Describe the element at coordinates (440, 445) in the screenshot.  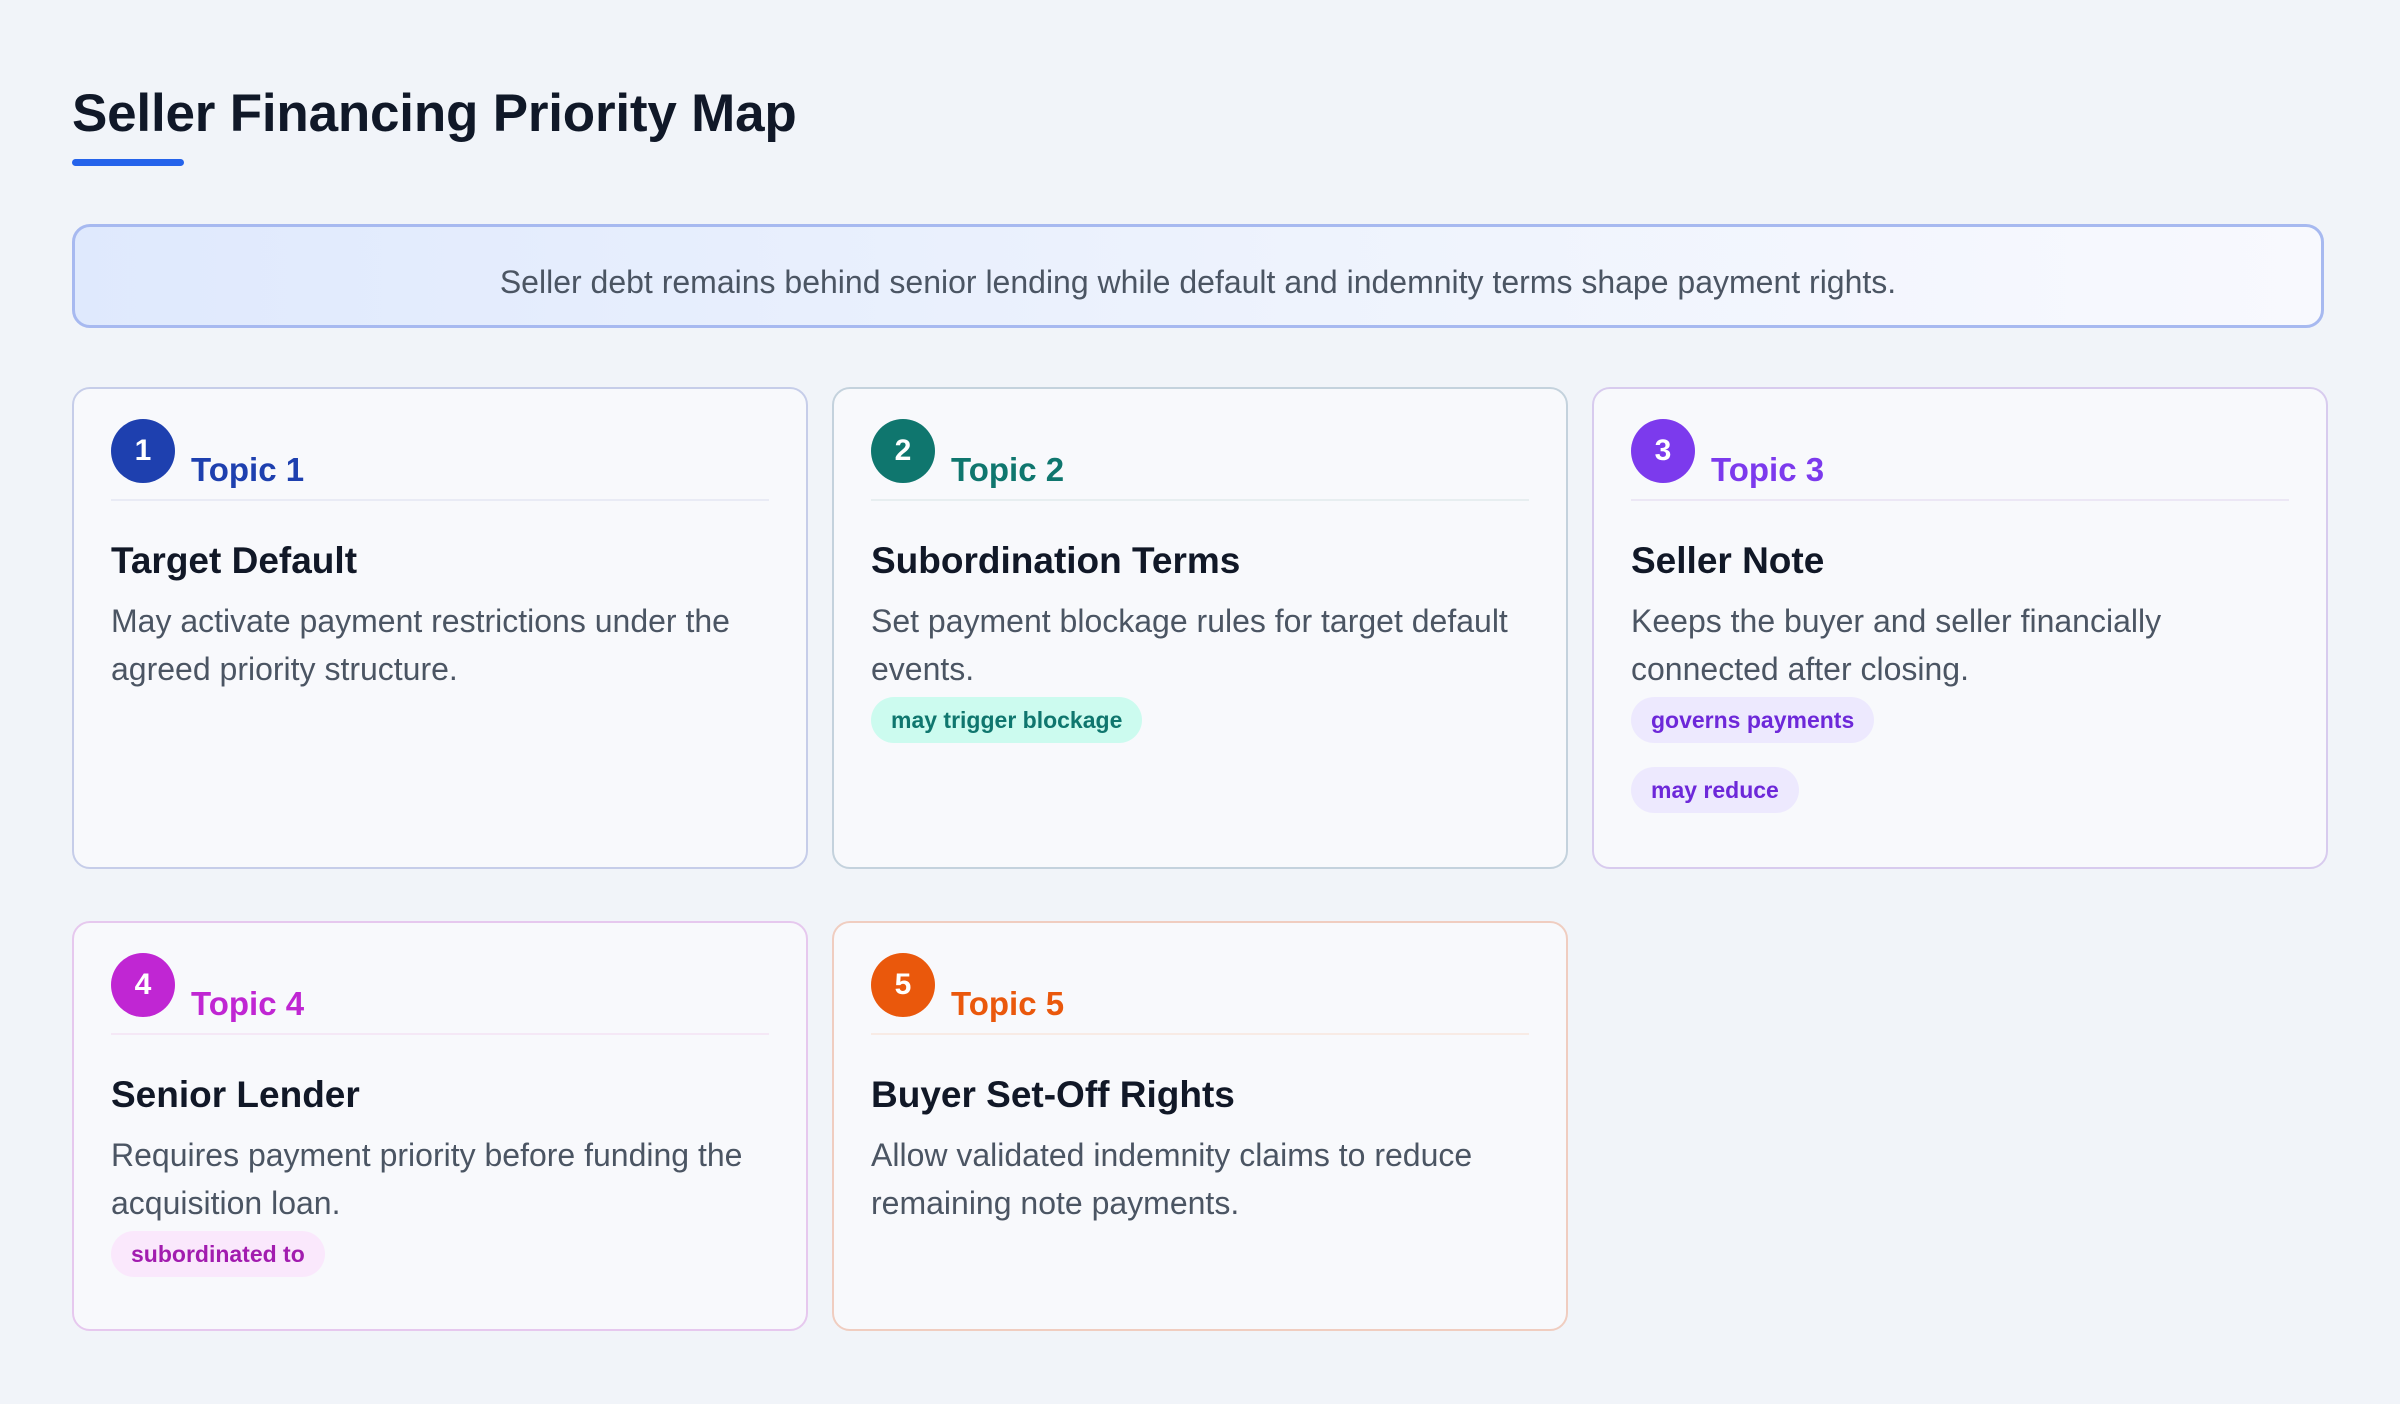
I see `card-header: 1 Topic 1` at that location.